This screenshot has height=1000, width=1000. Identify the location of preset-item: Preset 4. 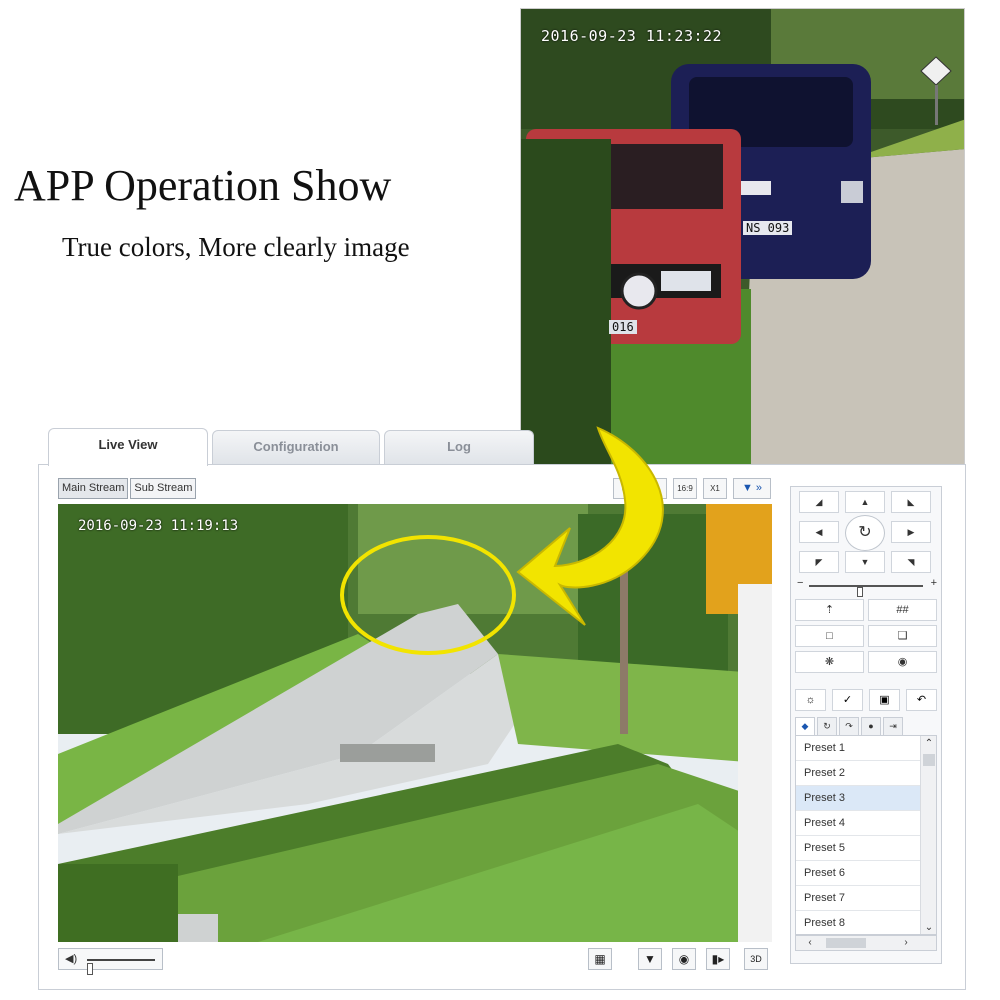
(858, 823).